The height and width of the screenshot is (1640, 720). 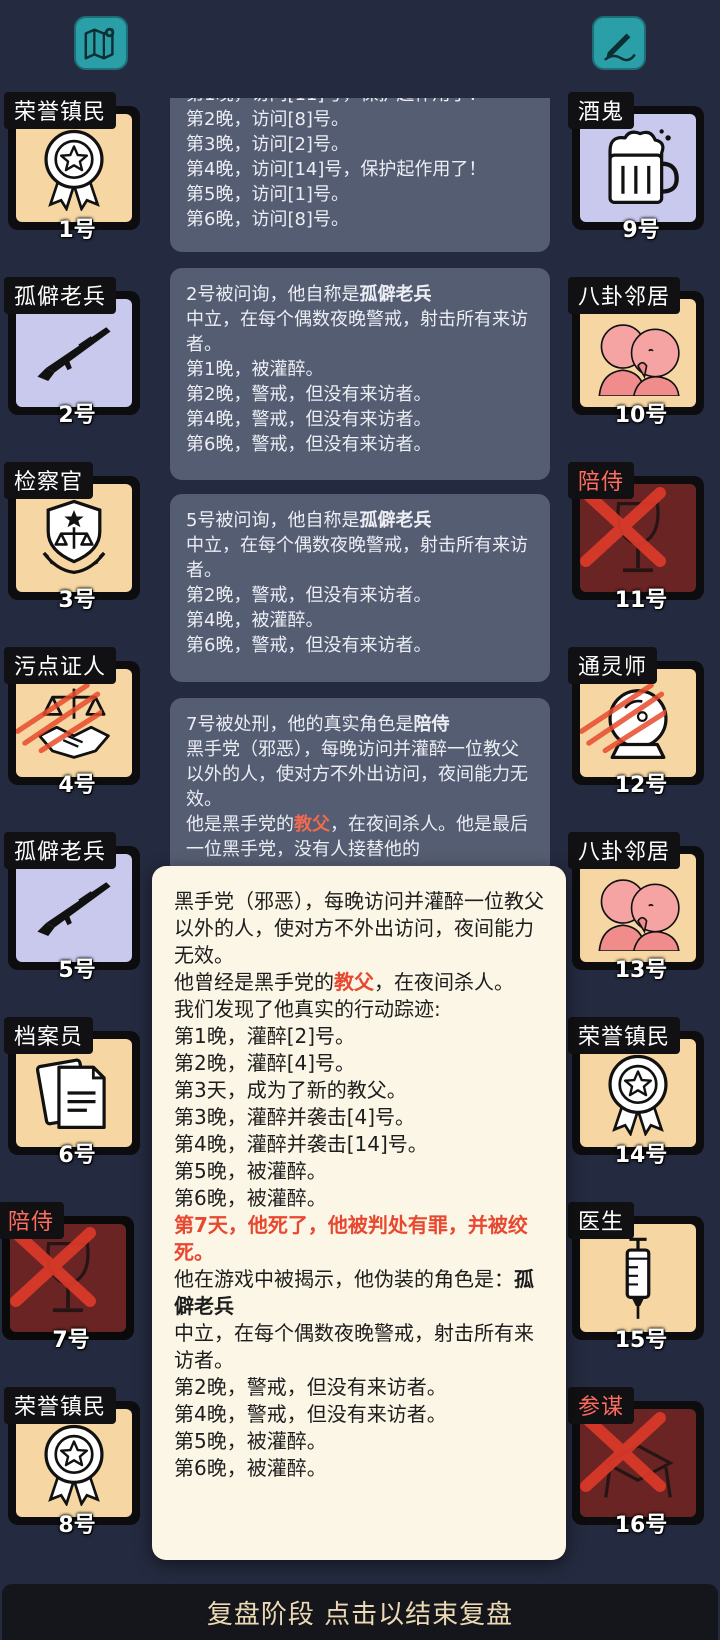 What do you see at coordinates (354, 1346) in the screenshot?
I see `detail-fake-line: 中立，在每个偶数夜晚警戒，射击所有来访者。` at bounding box center [354, 1346].